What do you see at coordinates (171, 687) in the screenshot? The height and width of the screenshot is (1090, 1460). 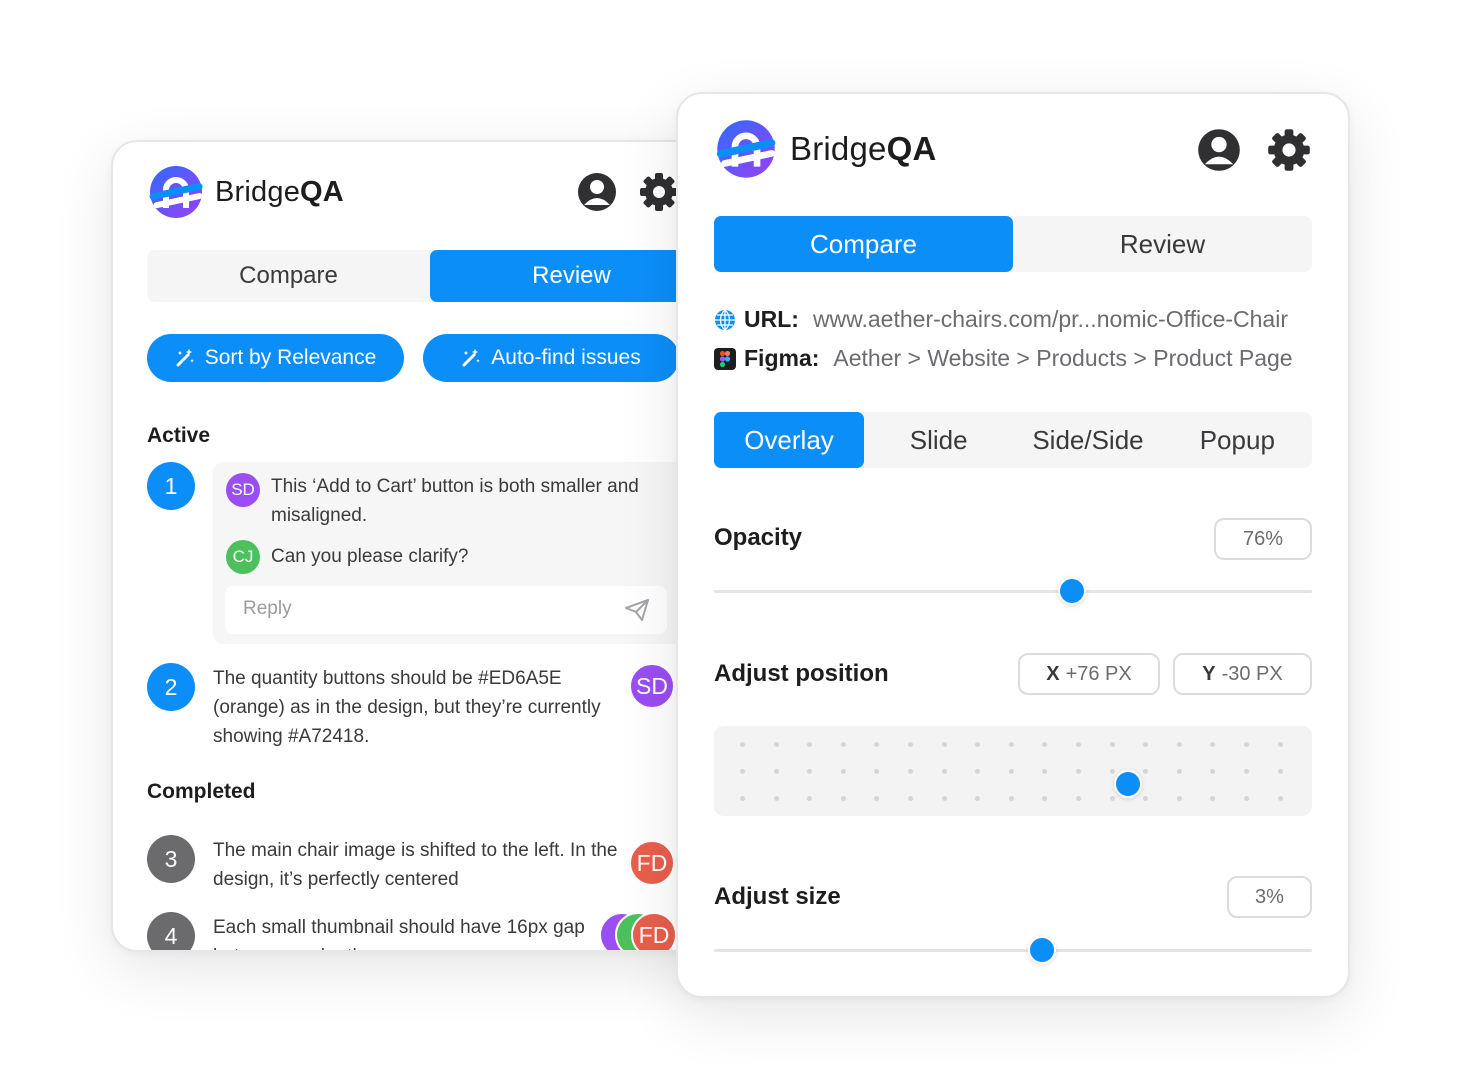 I see `issue-number: 2` at bounding box center [171, 687].